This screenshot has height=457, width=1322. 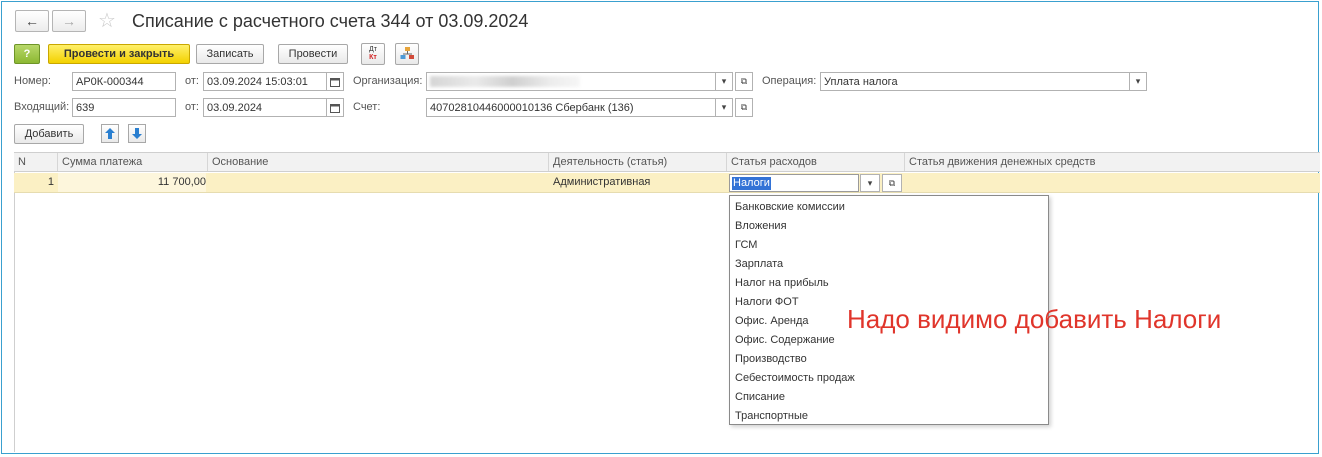 I want to click on help-button: ?, so click(x=27, y=54).